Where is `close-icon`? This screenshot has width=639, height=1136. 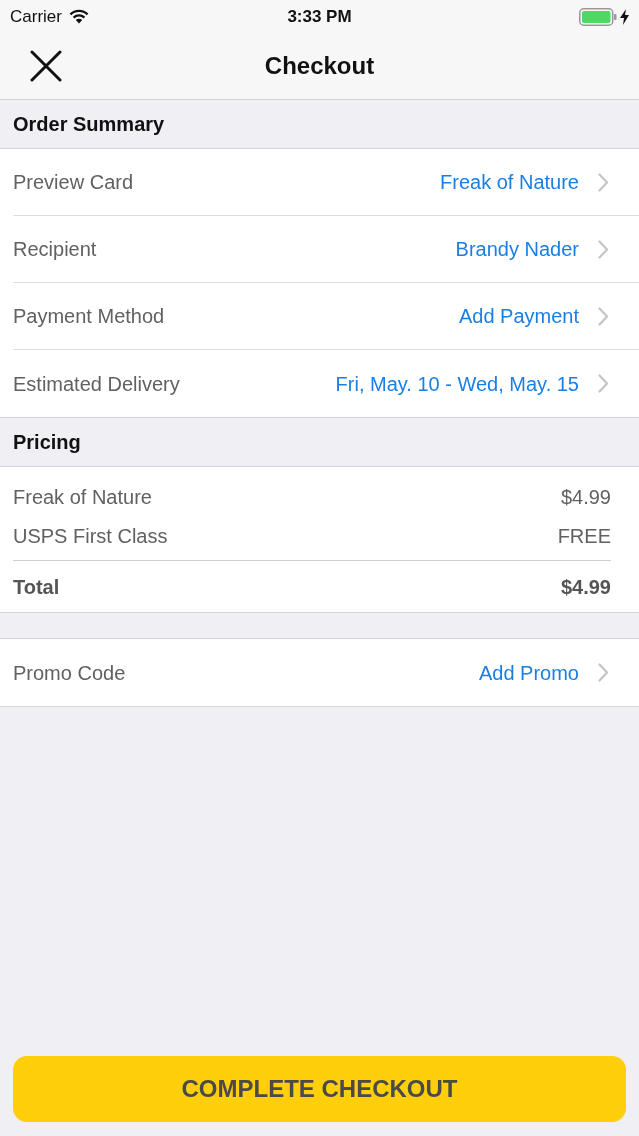 close-icon is located at coordinates (46, 66).